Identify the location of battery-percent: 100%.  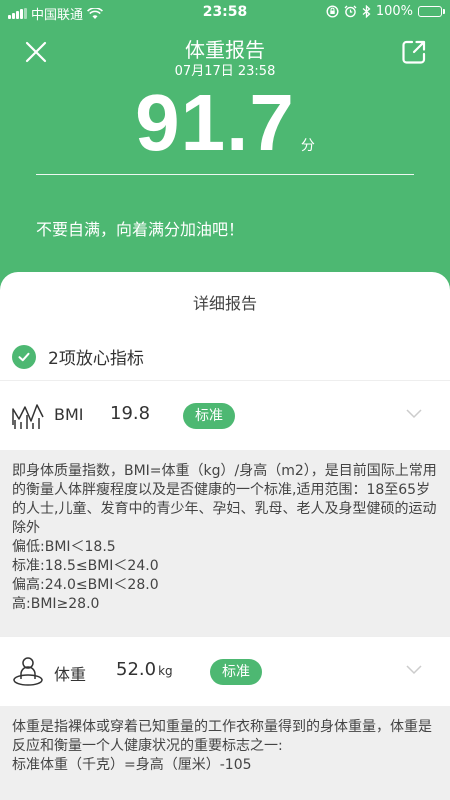
(394, 11).